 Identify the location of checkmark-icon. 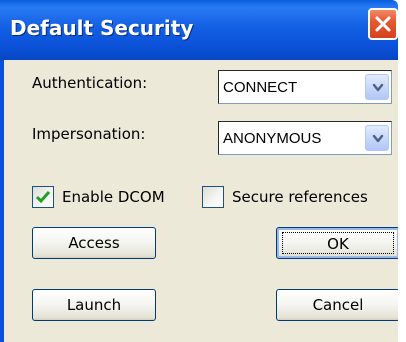
(43, 197).